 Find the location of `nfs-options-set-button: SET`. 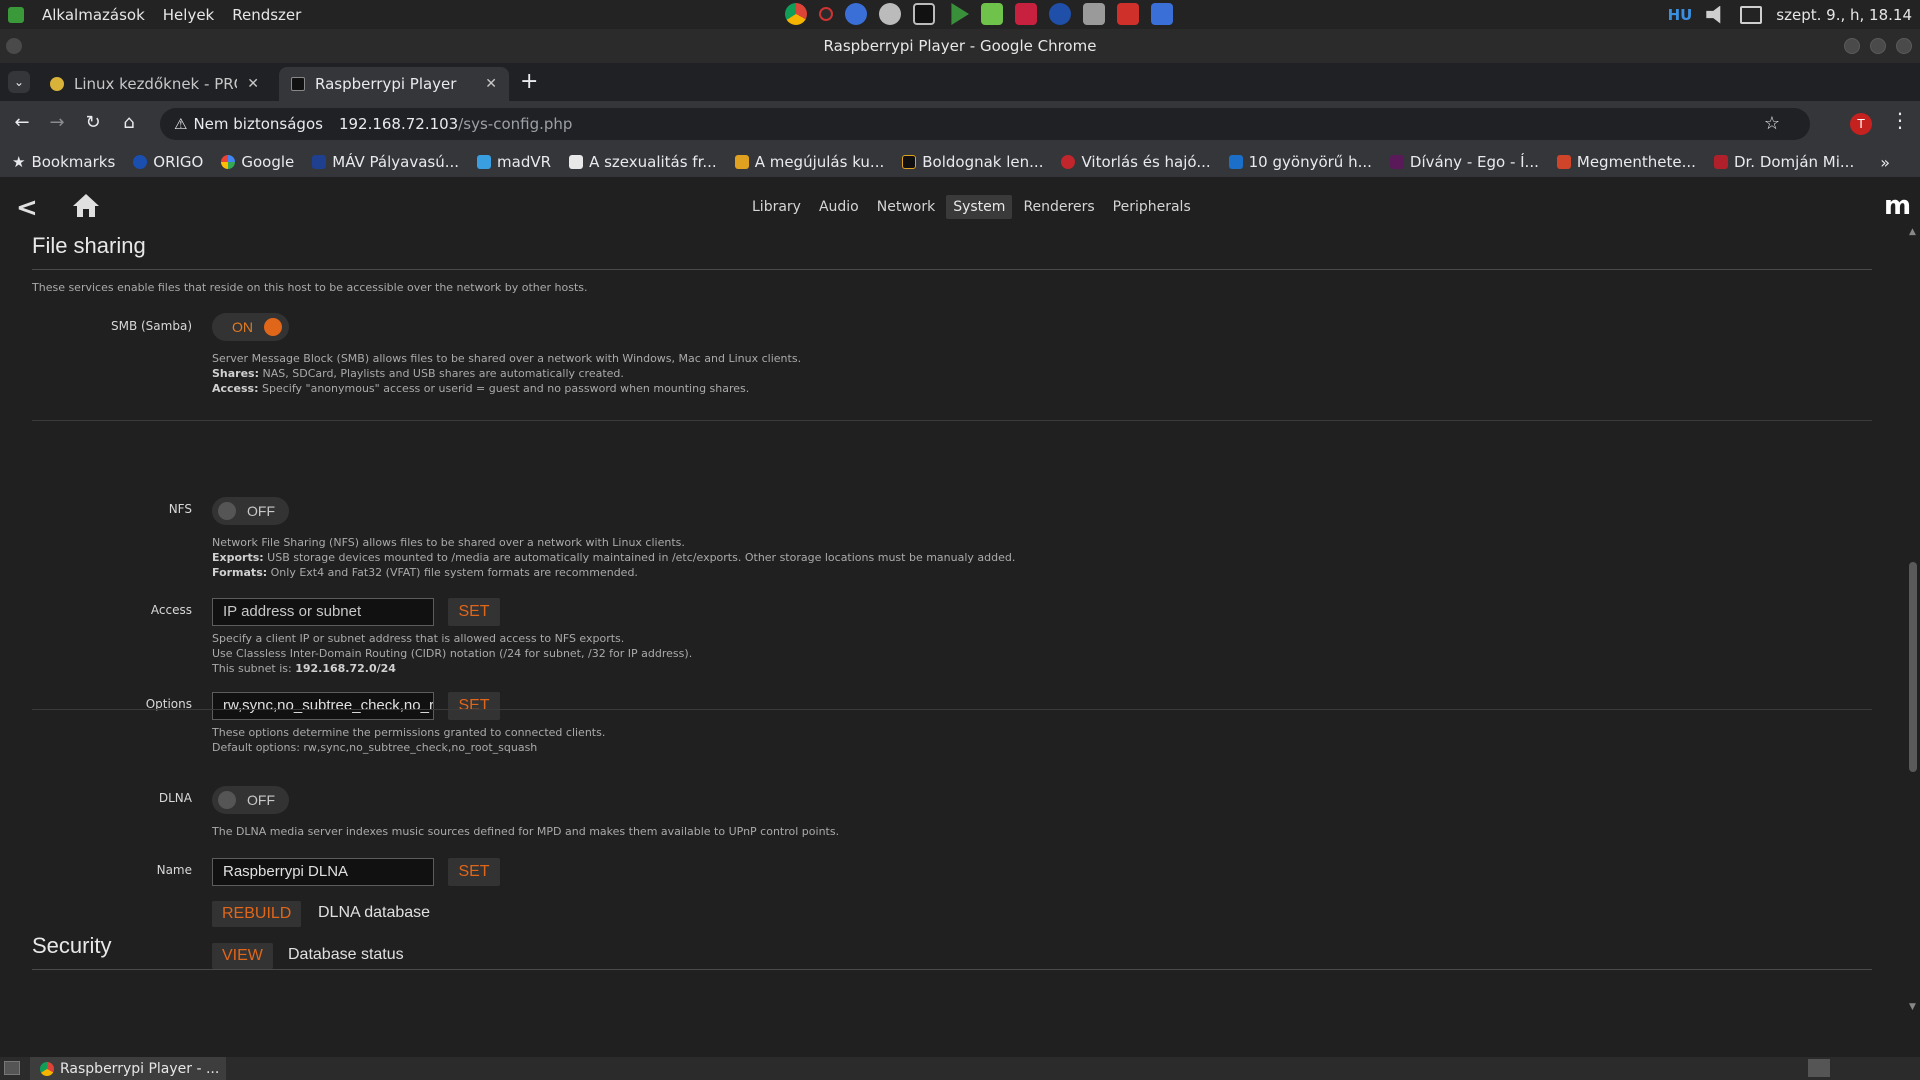

nfs-options-set-button: SET is located at coordinates (474, 706).